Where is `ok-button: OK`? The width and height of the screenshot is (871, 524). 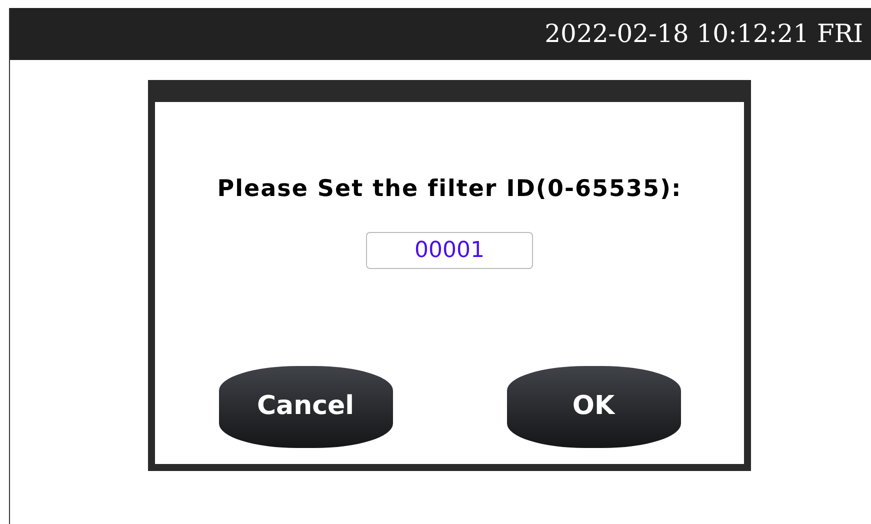 ok-button: OK is located at coordinates (593, 407).